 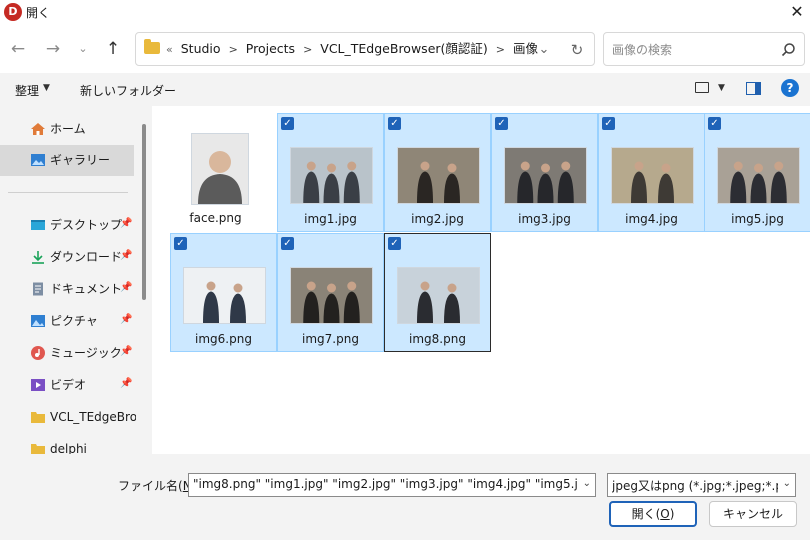 I want to click on window-title: 開く, so click(x=38, y=13).